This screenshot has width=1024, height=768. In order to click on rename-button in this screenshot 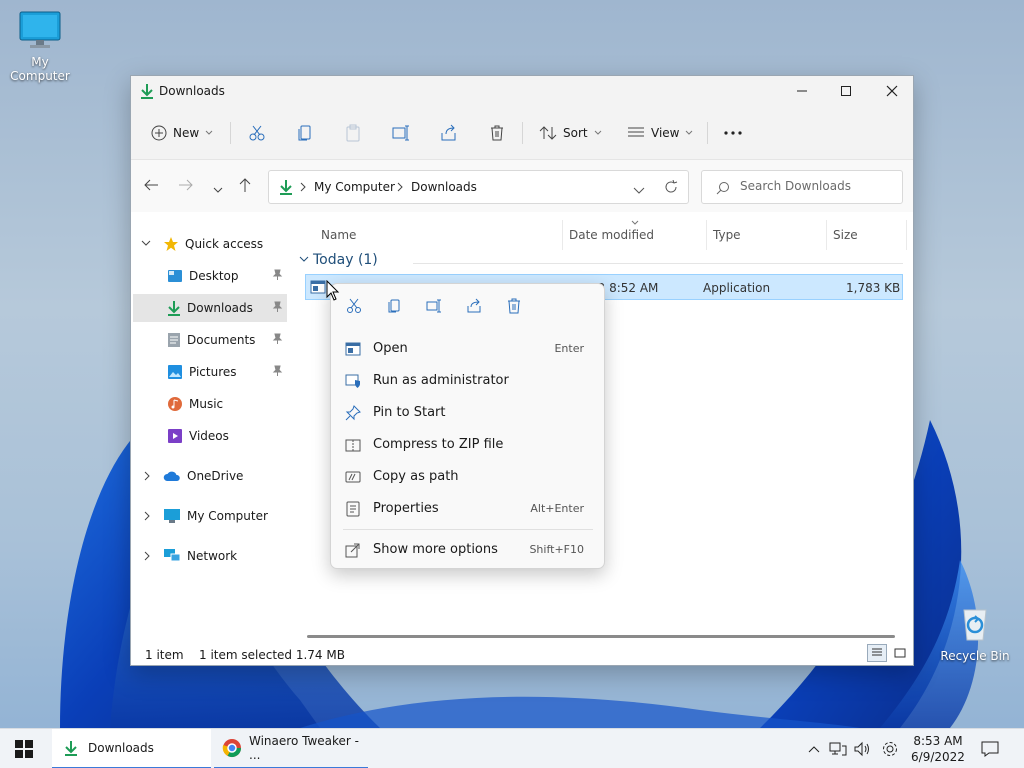, I will do `click(401, 133)`.